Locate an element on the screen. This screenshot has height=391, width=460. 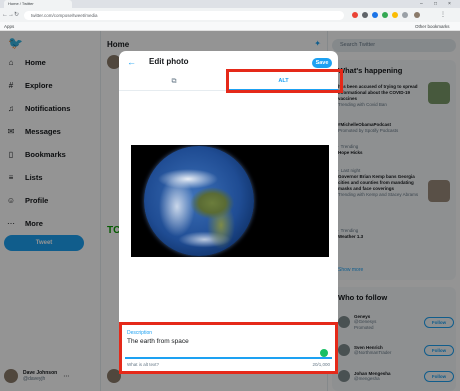
photo-preview is located at coordinates (230, 201).